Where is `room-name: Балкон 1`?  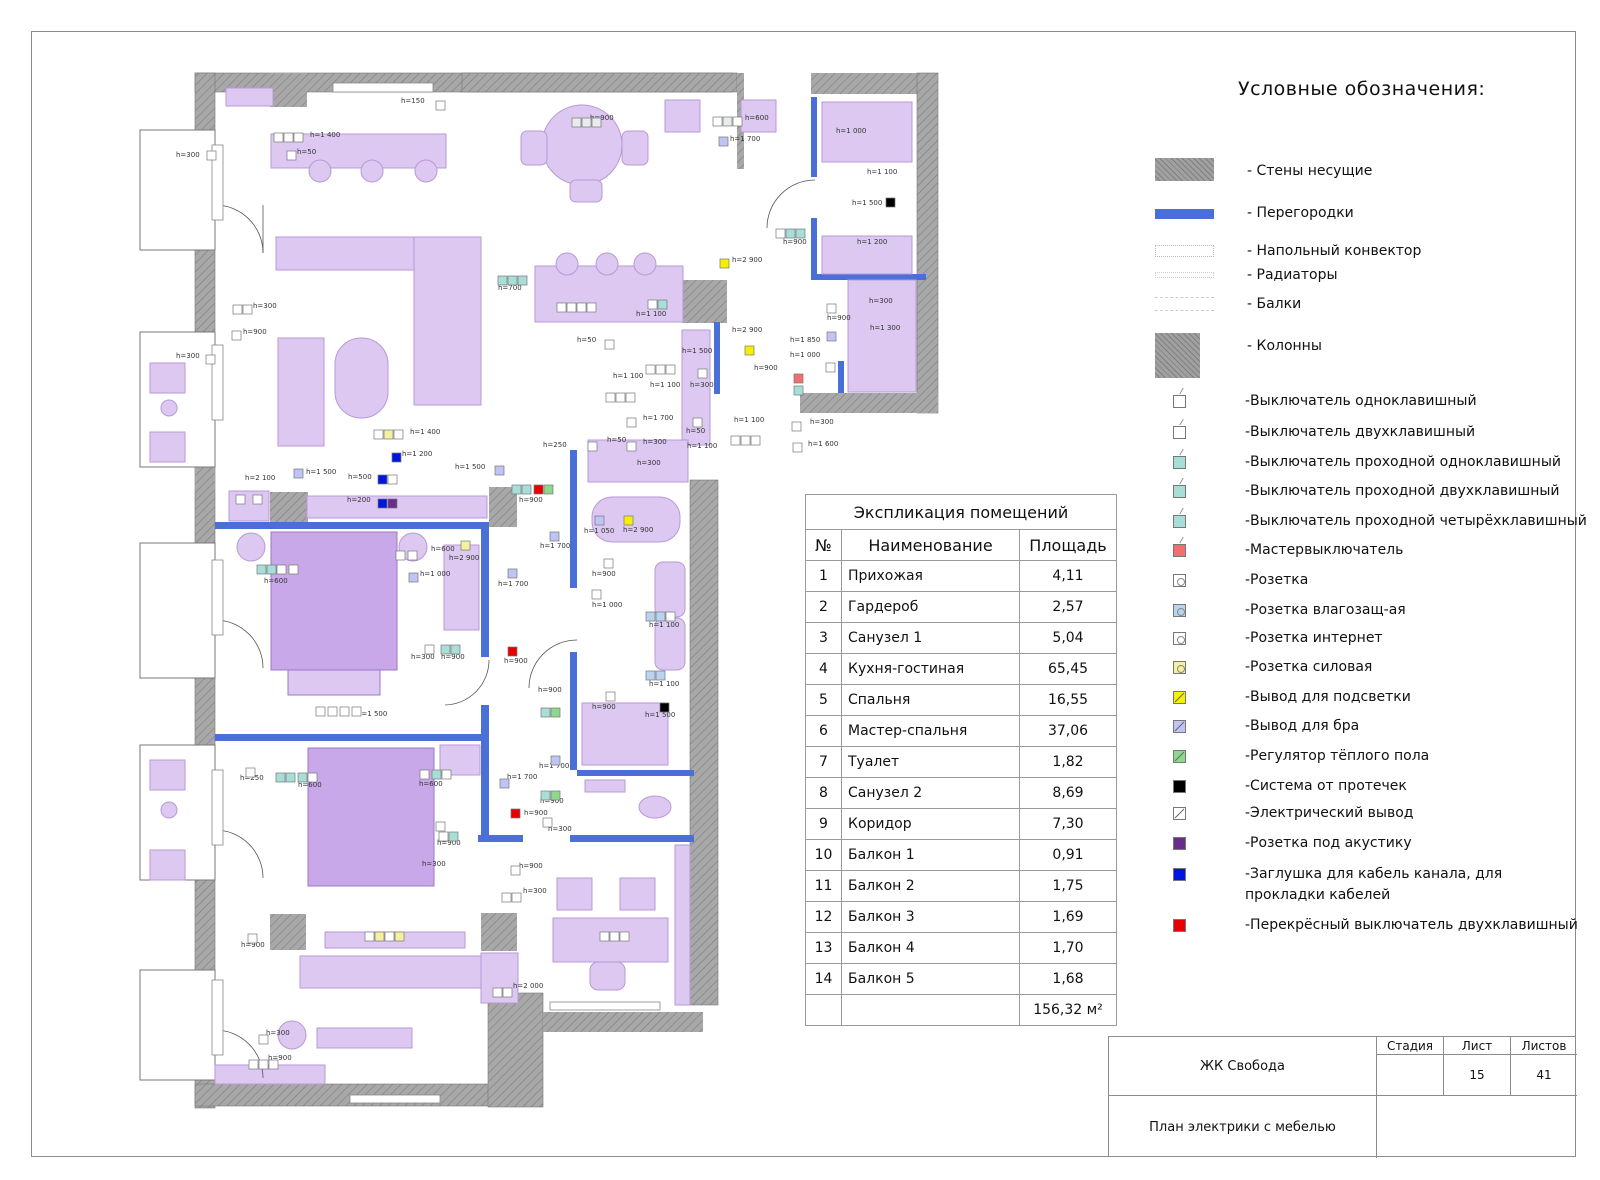
room-name: Балкон 1 is located at coordinates (930, 855).